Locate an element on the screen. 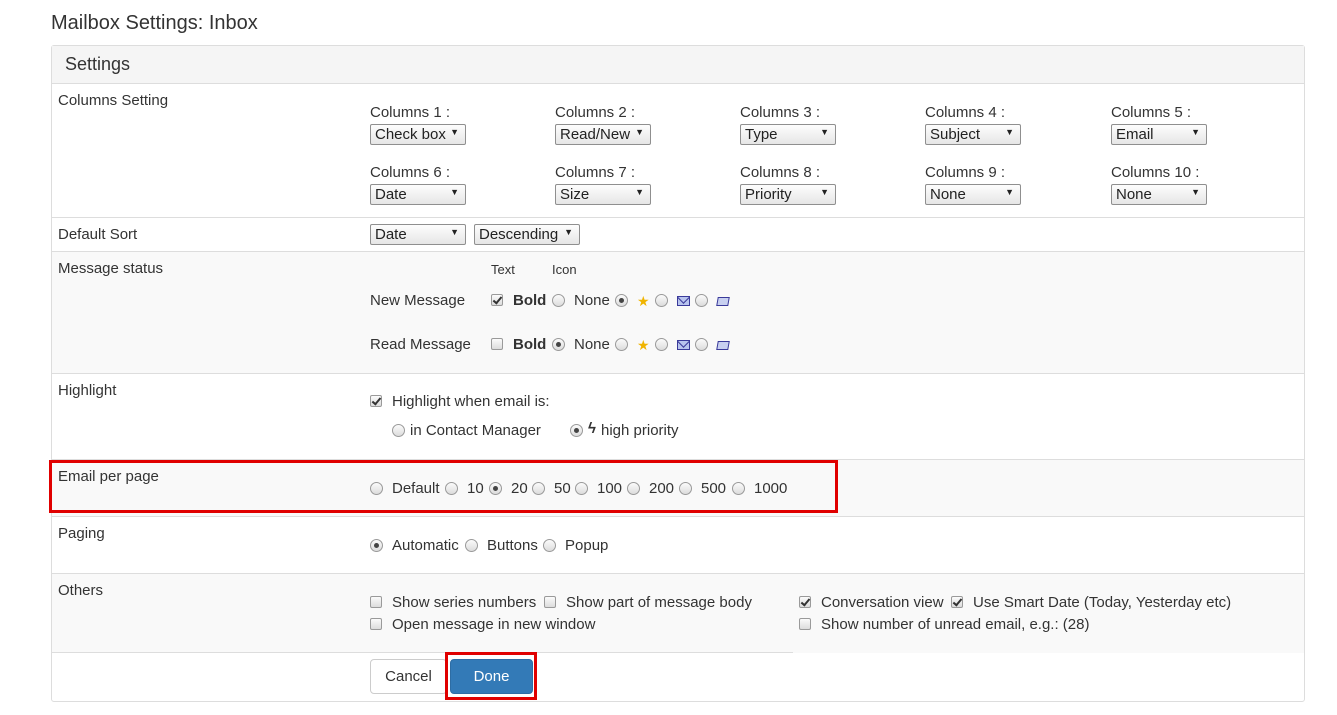  read-message-reply-radio is located at coordinates (701, 344).